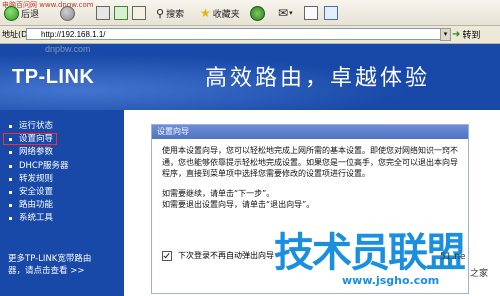 Image resolution: width=500 pixels, height=296 pixels. I want to click on mail-button: ✉ ▾, so click(285, 13).